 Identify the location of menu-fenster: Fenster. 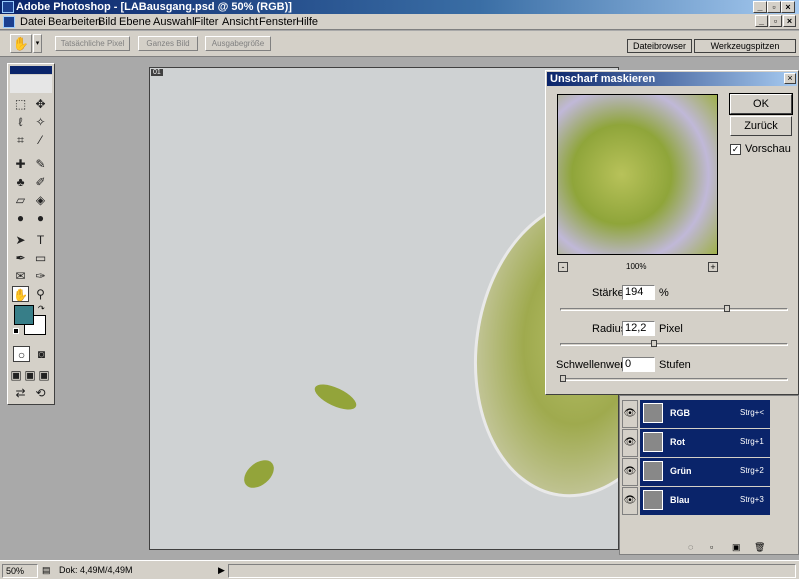
(277, 22).